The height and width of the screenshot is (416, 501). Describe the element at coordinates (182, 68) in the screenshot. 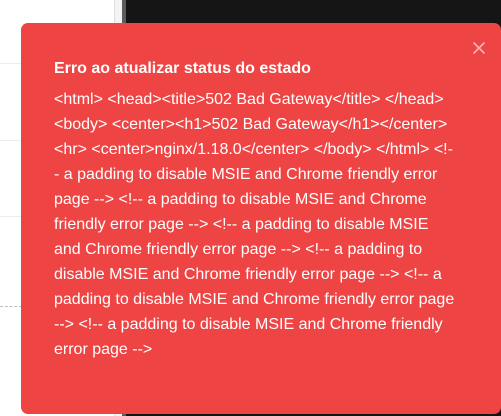

I see `toast-title: Erro ao atualizar status do estado` at that location.